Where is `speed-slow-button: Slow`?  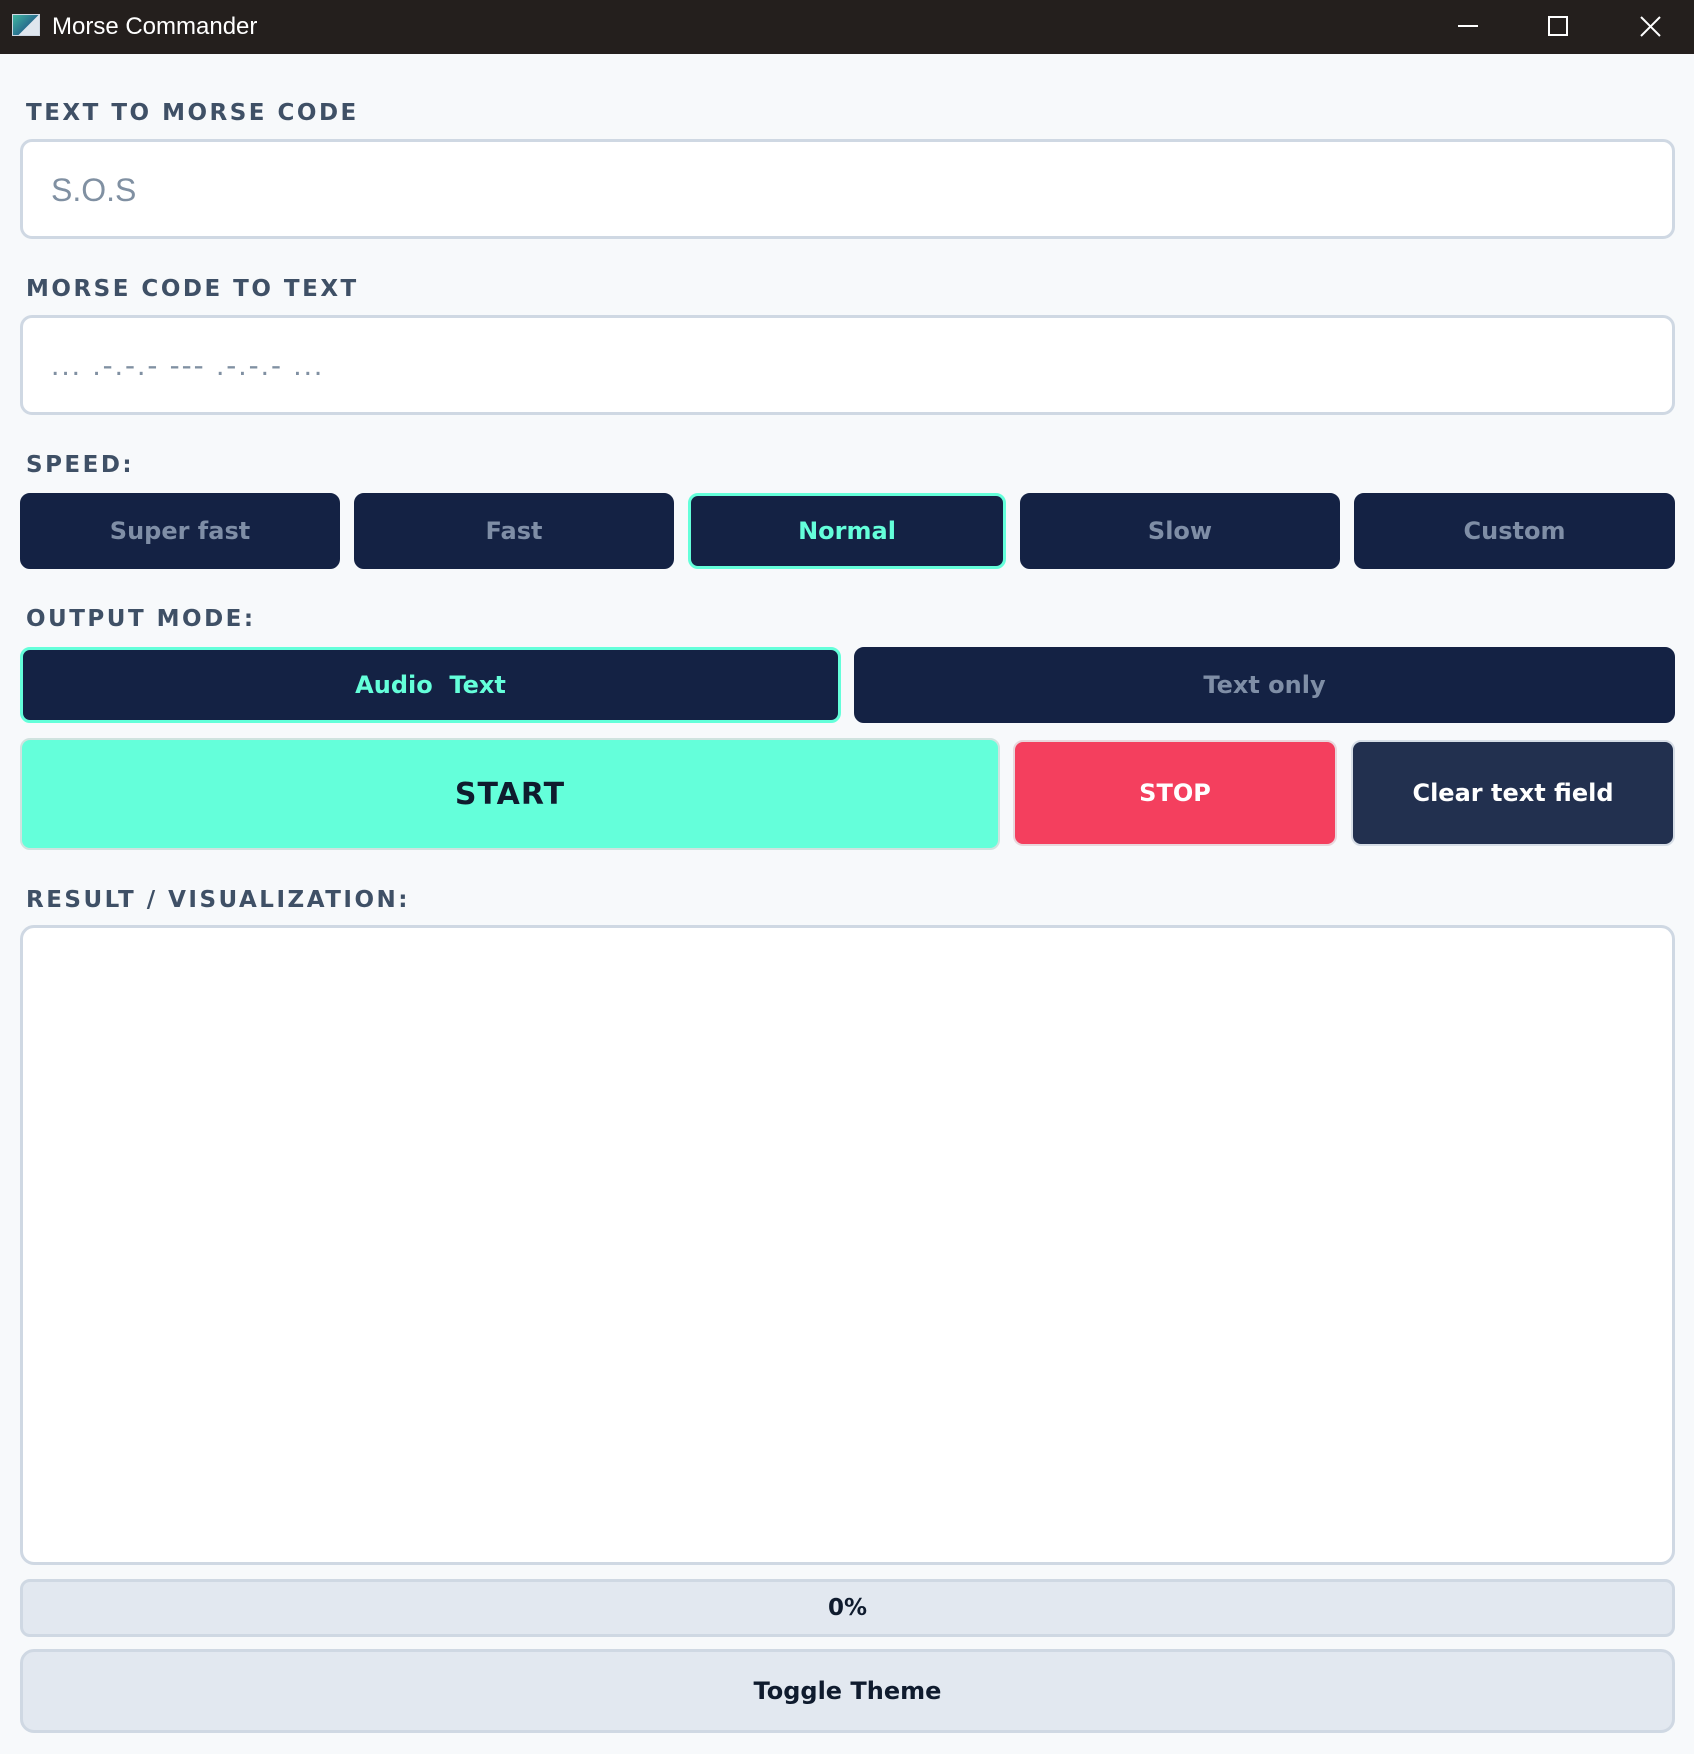 speed-slow-button: Slow is located at coordinates (1180, 531).